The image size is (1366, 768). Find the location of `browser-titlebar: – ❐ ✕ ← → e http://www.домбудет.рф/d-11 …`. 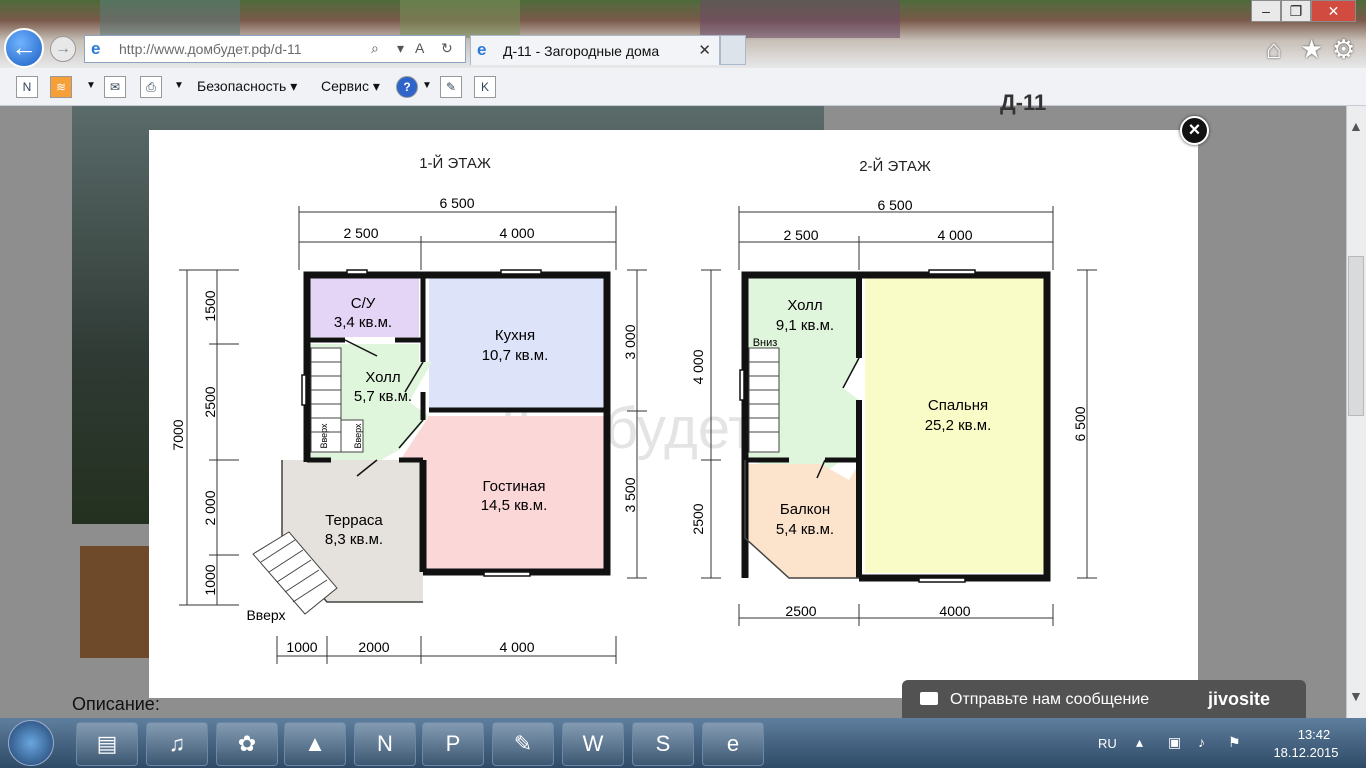

browser-titlebar: – ❐ ✕ ← → e http://www.домбудет.рф/d-11 … is located at coordinates (683, 34).